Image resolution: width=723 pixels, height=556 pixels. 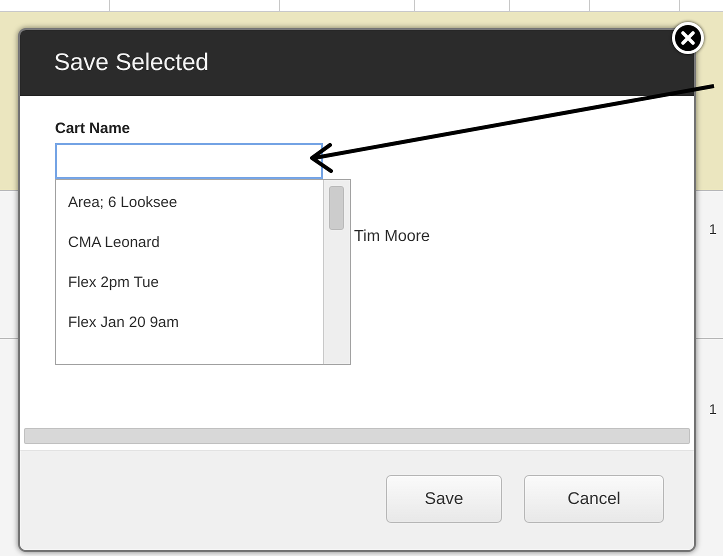 I want to click on dialog-title: Save Selected, so click(x=131, y=63).